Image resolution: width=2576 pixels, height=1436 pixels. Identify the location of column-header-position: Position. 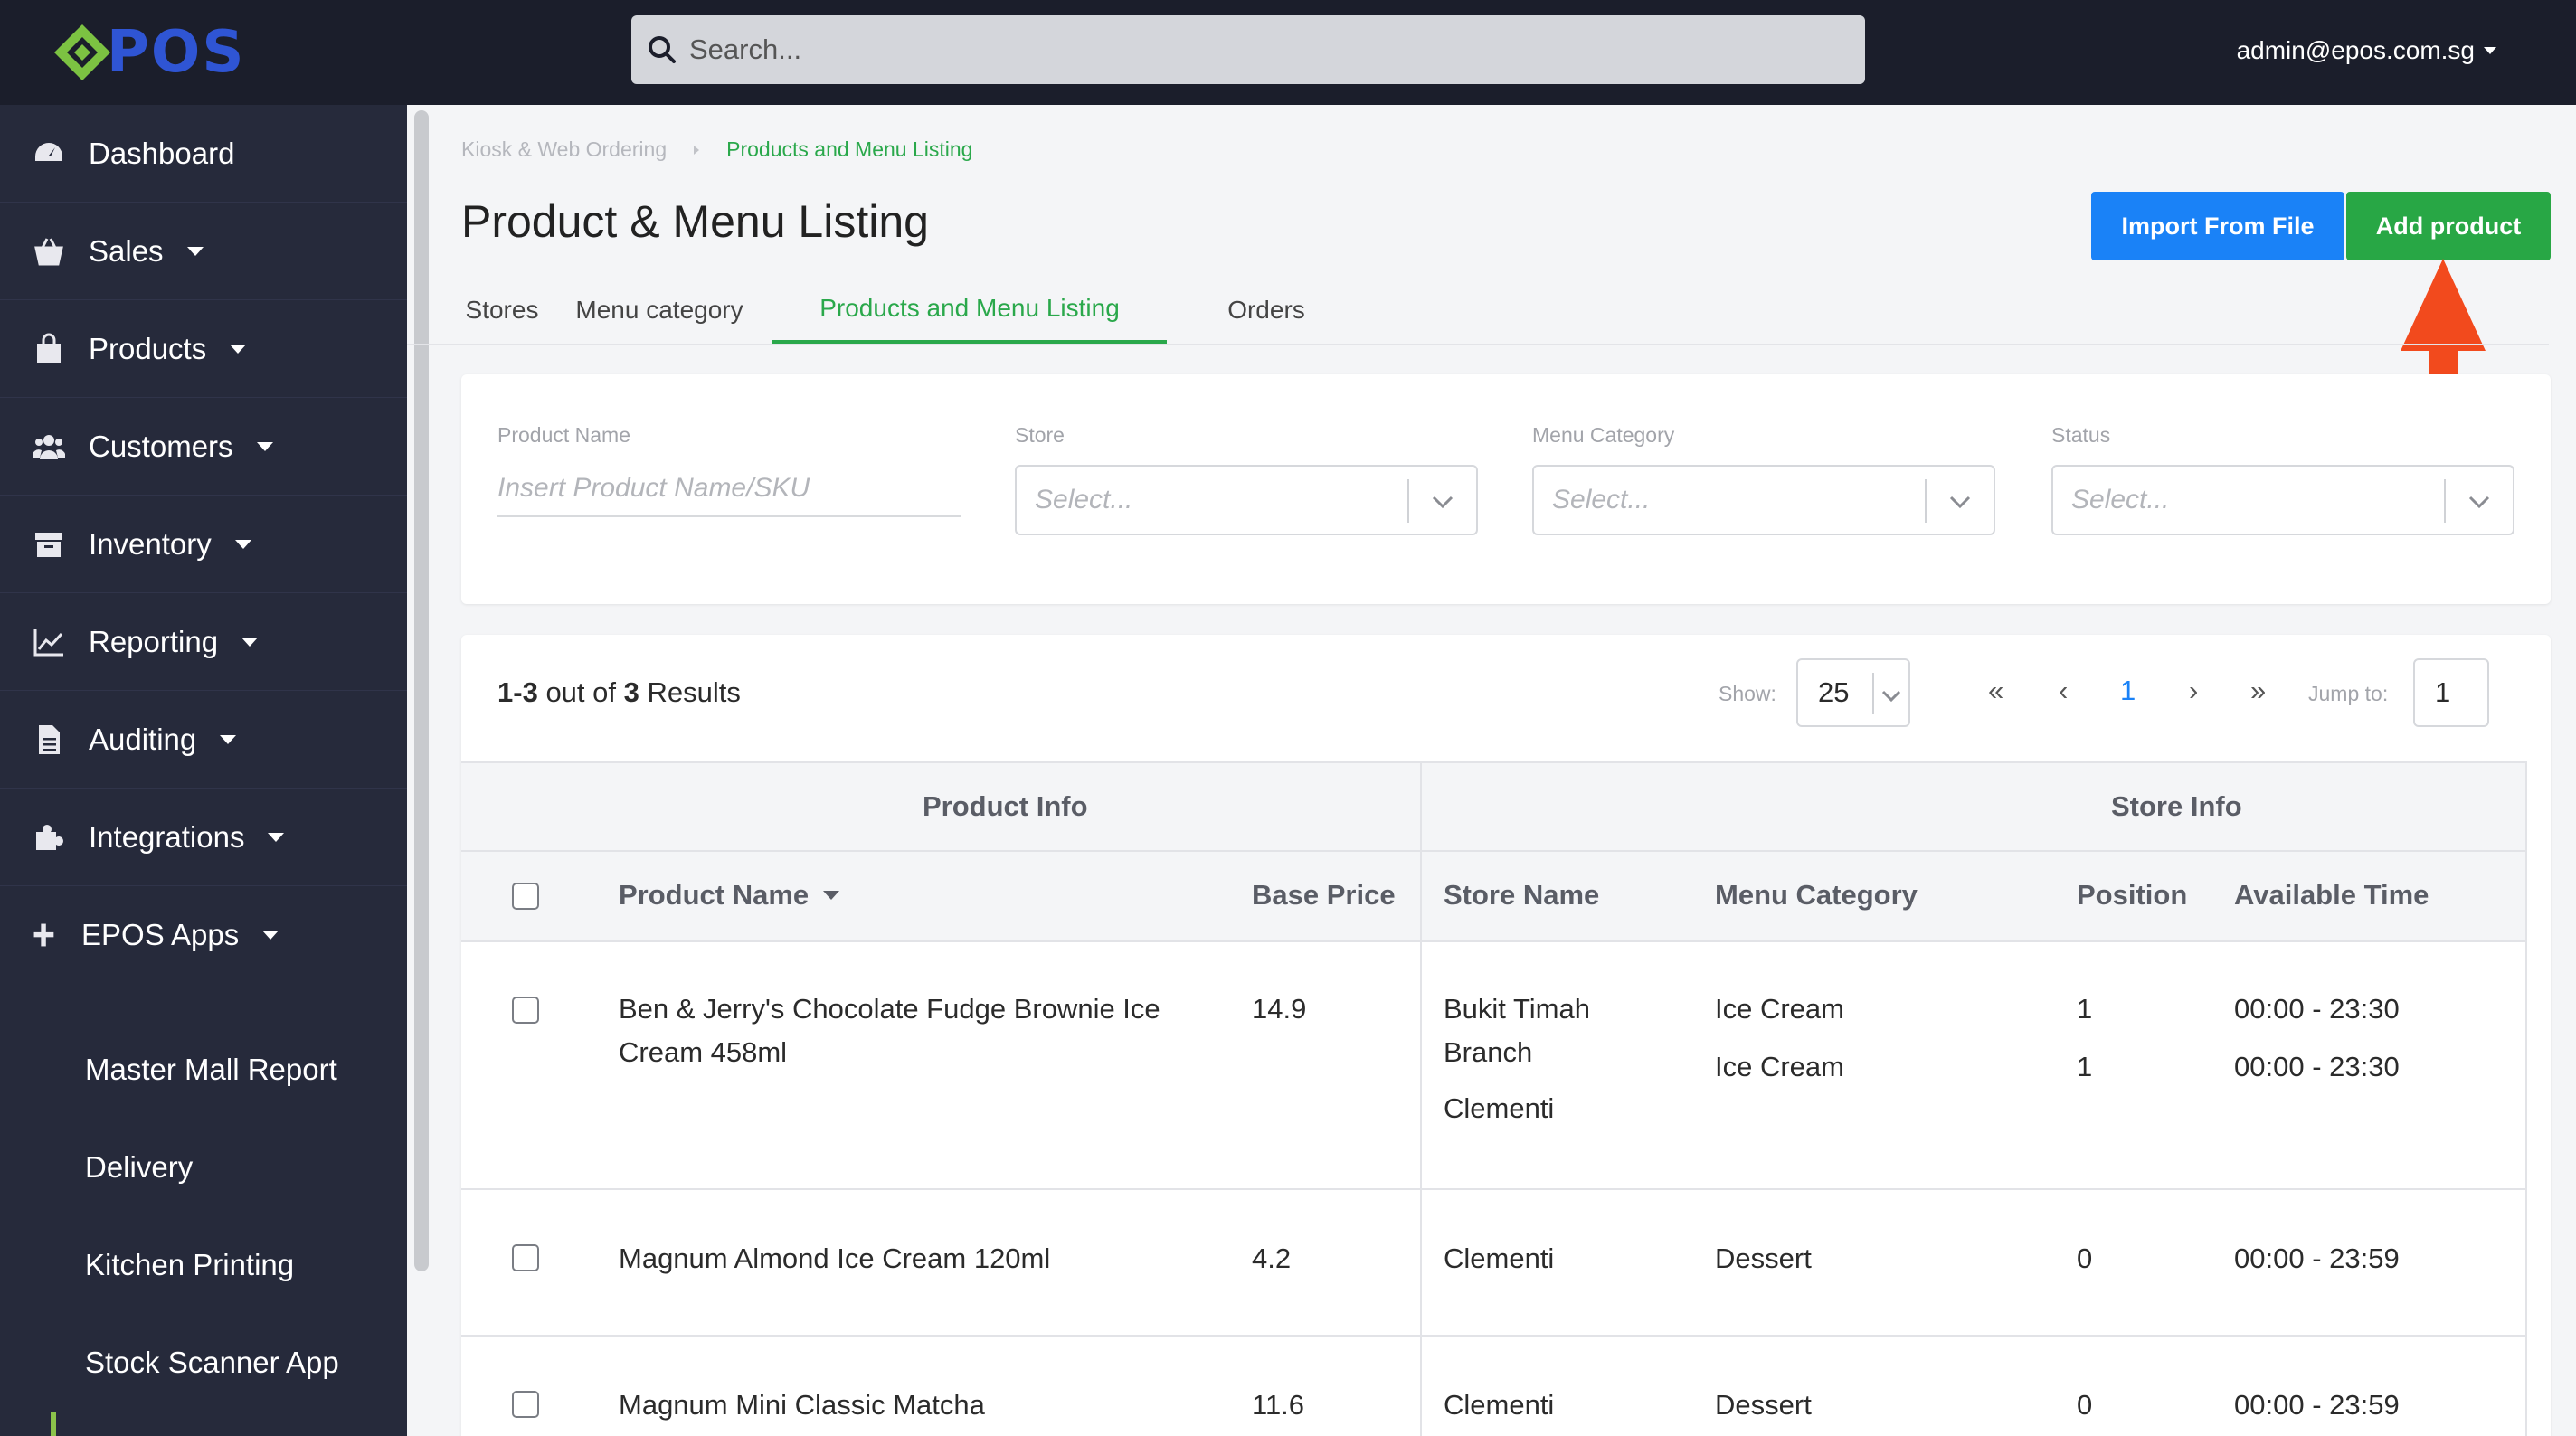
(2132, 895).